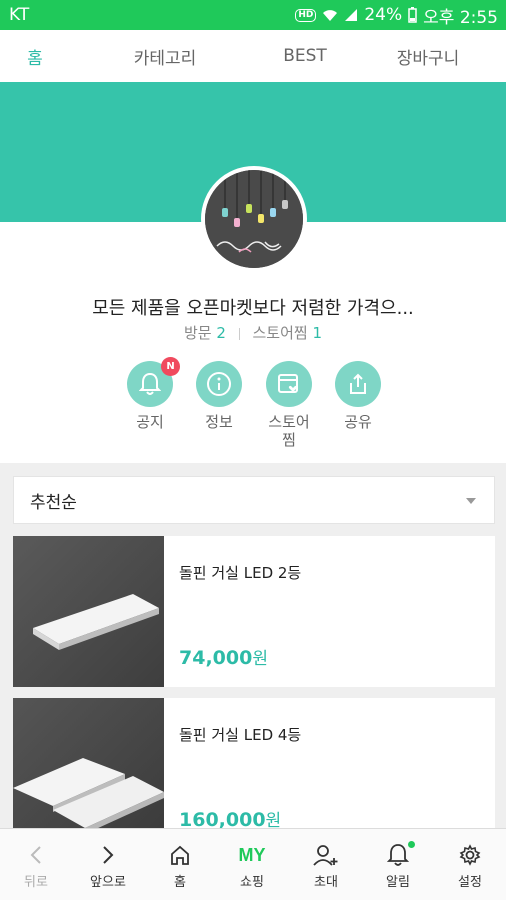 This screenshot has width=506, height=900. I want to click on nav-back: 뒤로, so click(36, 864).